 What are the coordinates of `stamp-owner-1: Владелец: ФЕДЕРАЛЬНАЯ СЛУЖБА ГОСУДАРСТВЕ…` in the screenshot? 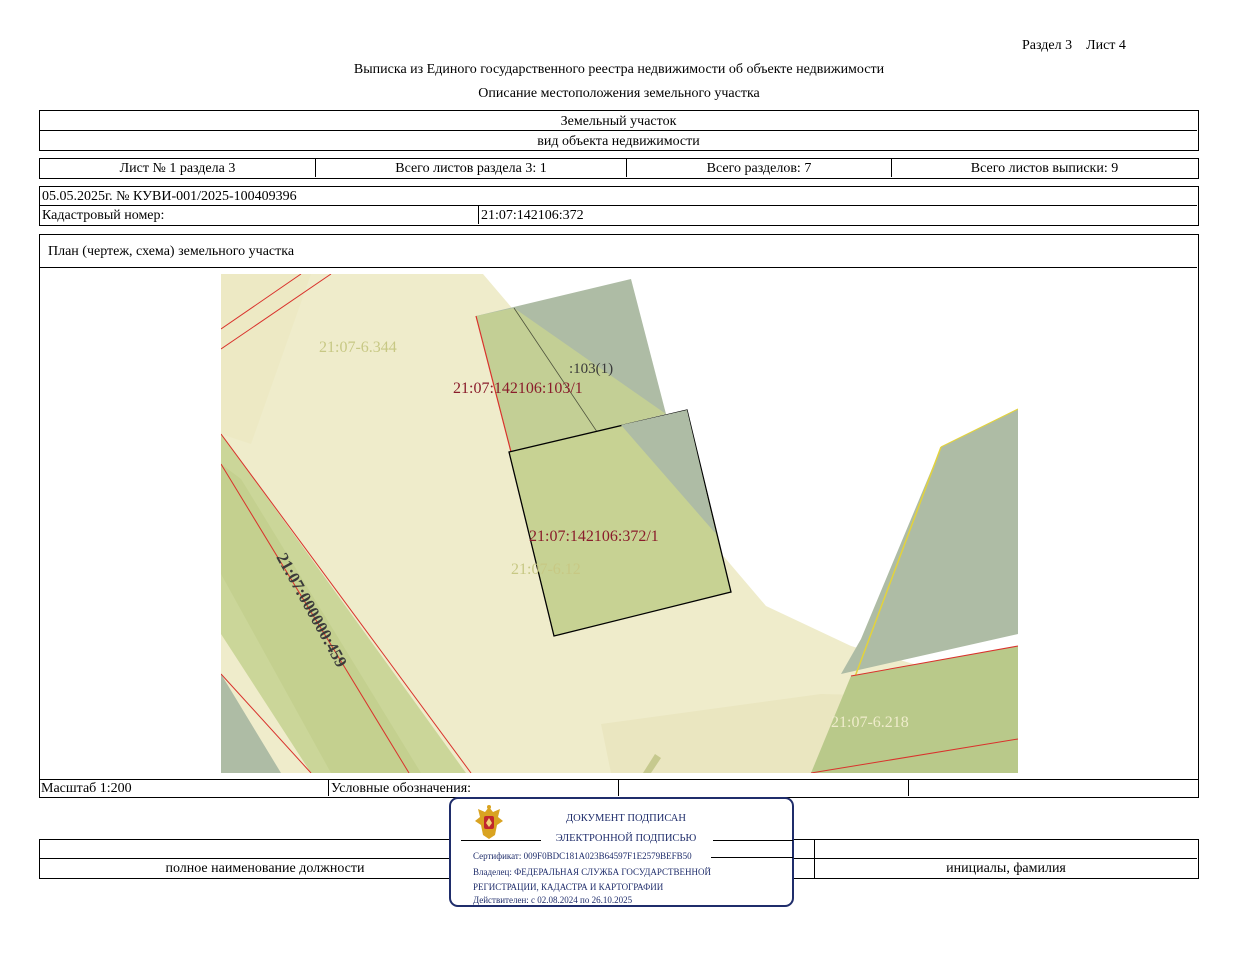 It's located at (592, 872).